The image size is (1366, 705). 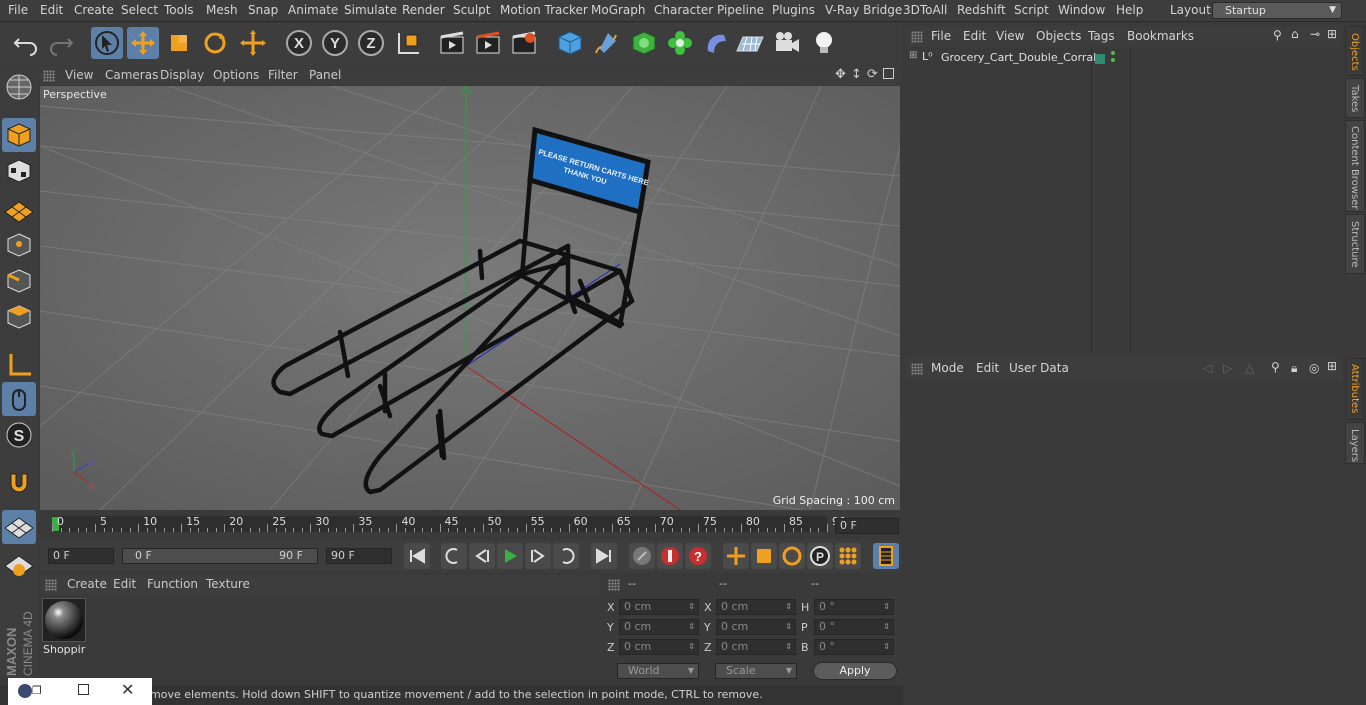 What do you see at coordinates (1058, 36) in the screenshot?
I see `object-menu-objects: Objects` at bounding box center [1058, 36].